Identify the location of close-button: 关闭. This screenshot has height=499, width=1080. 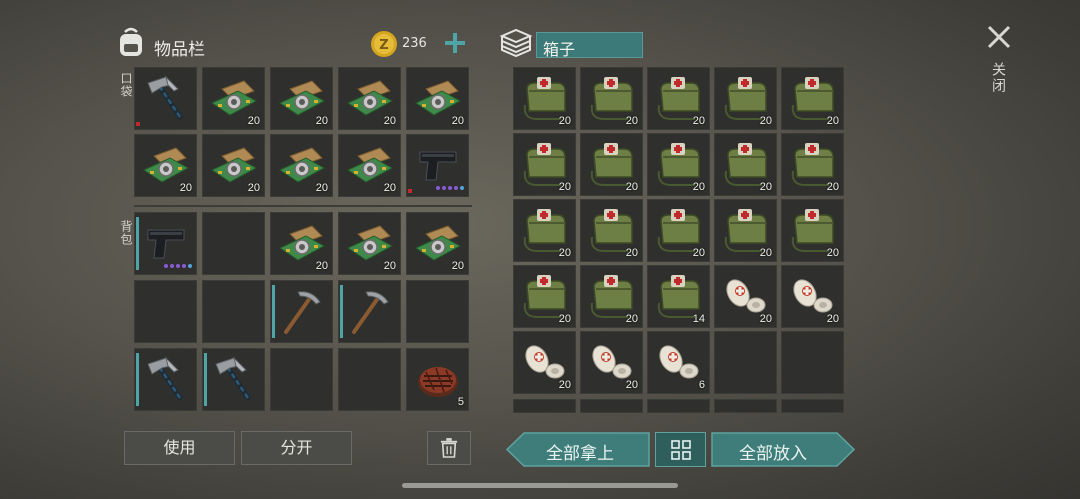
(999, 62).